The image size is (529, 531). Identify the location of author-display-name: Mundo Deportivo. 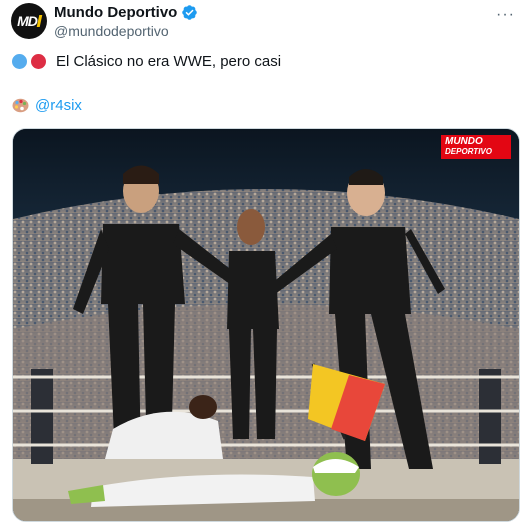
(115, 12).